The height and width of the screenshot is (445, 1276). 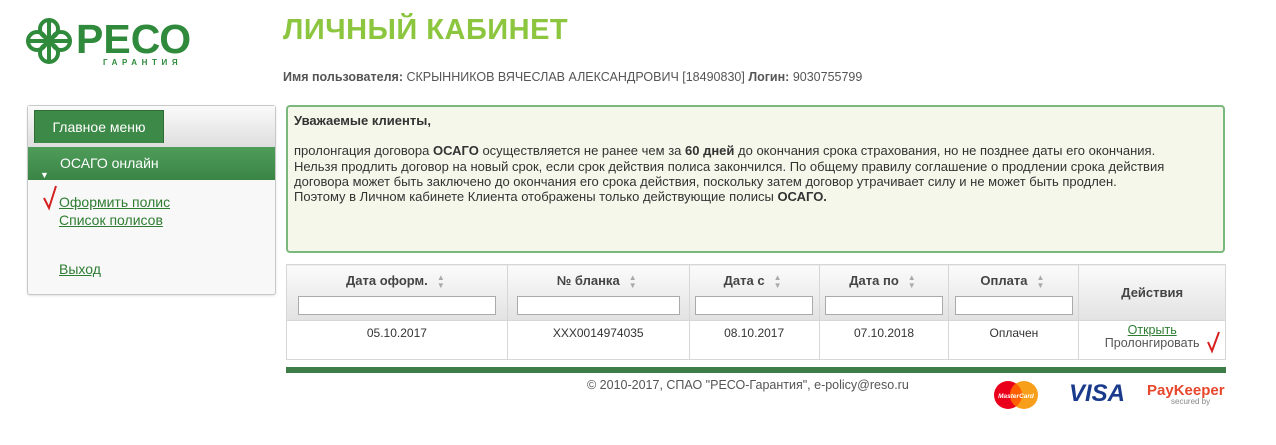 I want to click on login-value: 9030755799, so click(x=827, y=77).